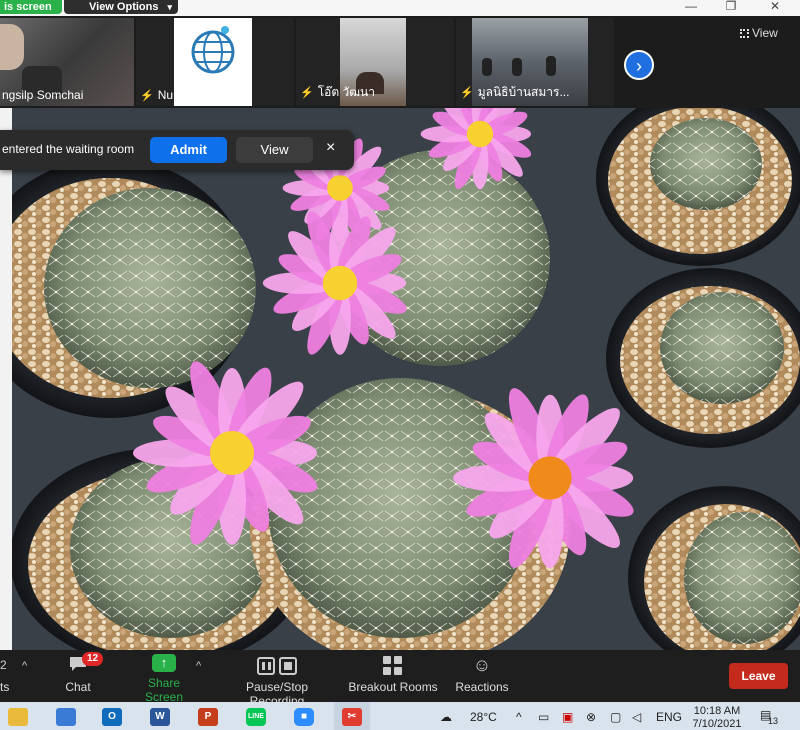 This screenshot has height=730, width=800. Describe the element at coordinates (639, 65) in the screenshot. I see `next-page-button: ›` at that location.